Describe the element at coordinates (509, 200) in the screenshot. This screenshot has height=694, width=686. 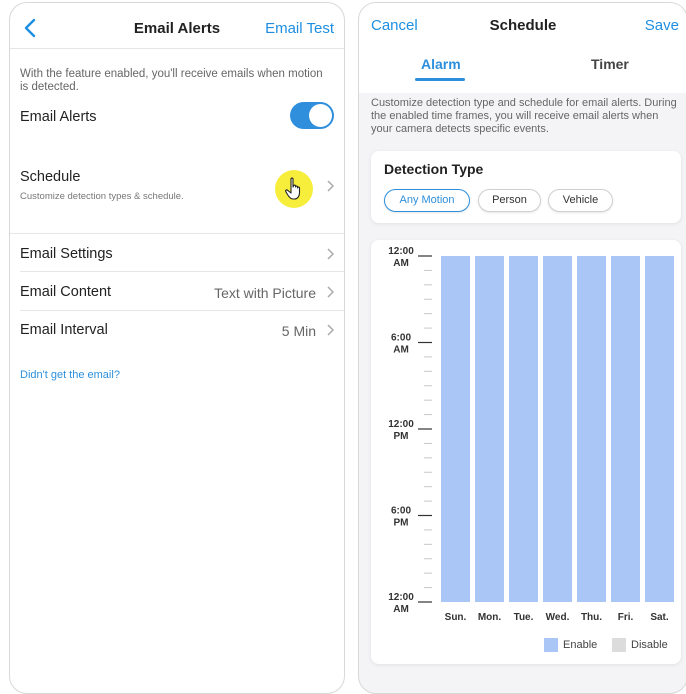
I see `chip-person: Person` at that location.